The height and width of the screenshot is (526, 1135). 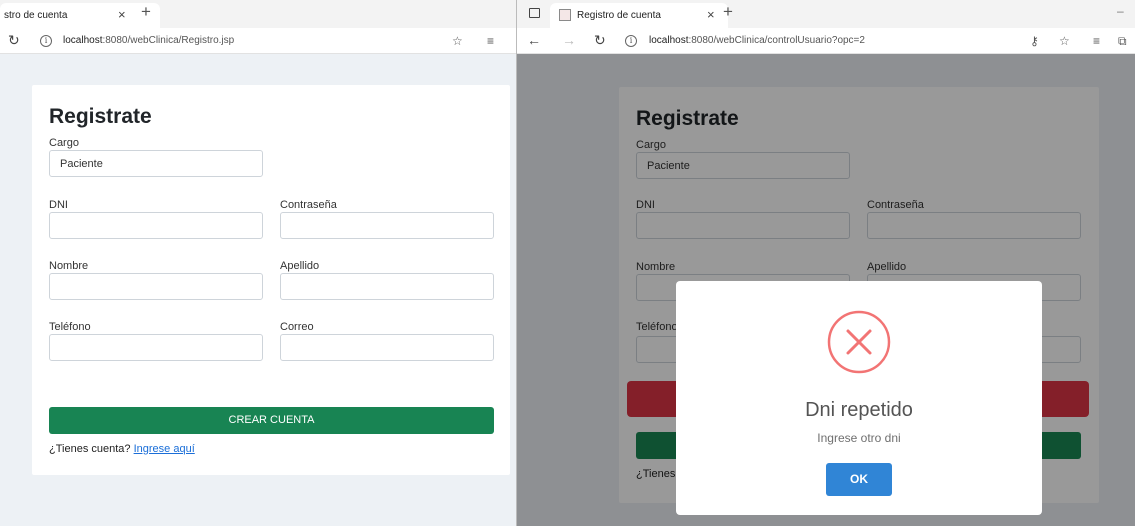 I want to click on apellido-label: Apellido, so click(x=300, y=266).